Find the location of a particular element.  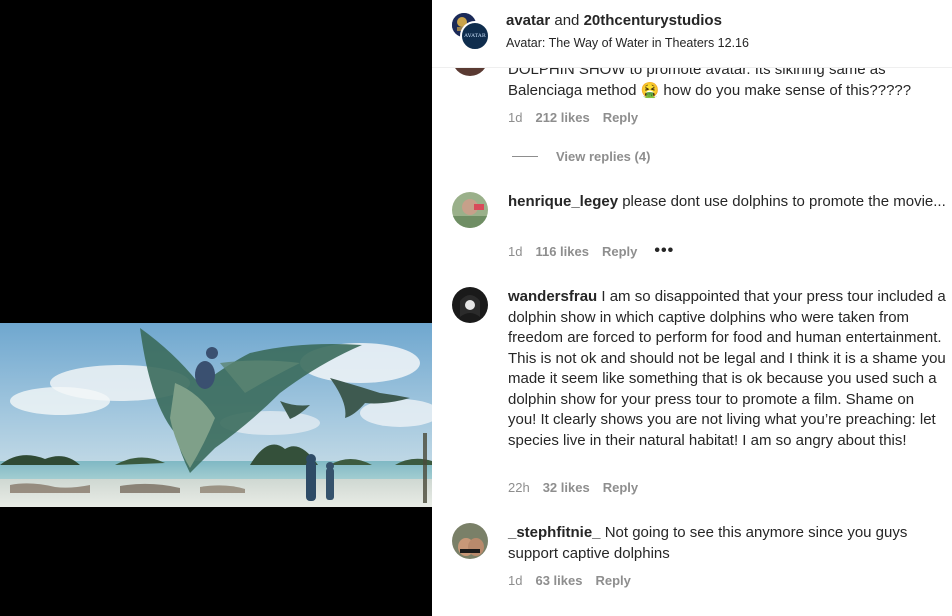

movie-still-image is located at coordinates (216, 415).